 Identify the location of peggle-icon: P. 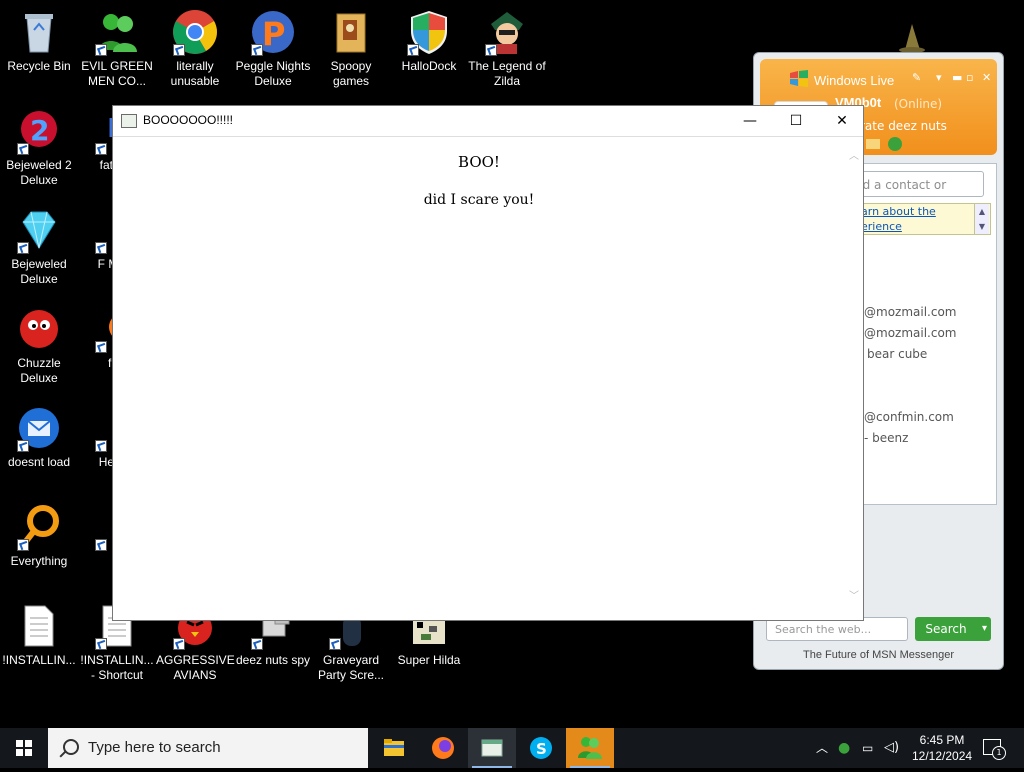
(273, 32).